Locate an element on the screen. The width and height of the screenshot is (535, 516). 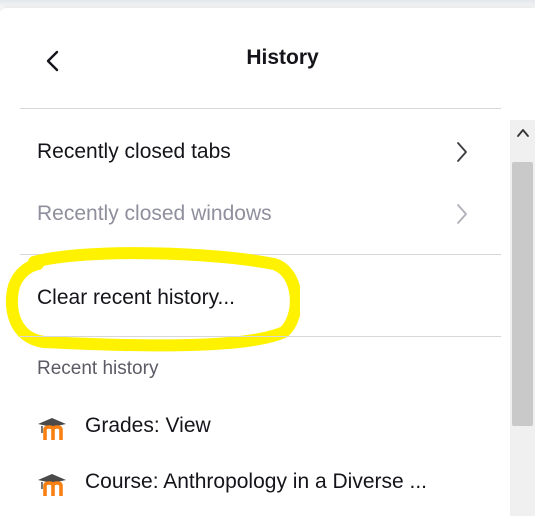
scroll-up-button is located at coordinates (522, 133).